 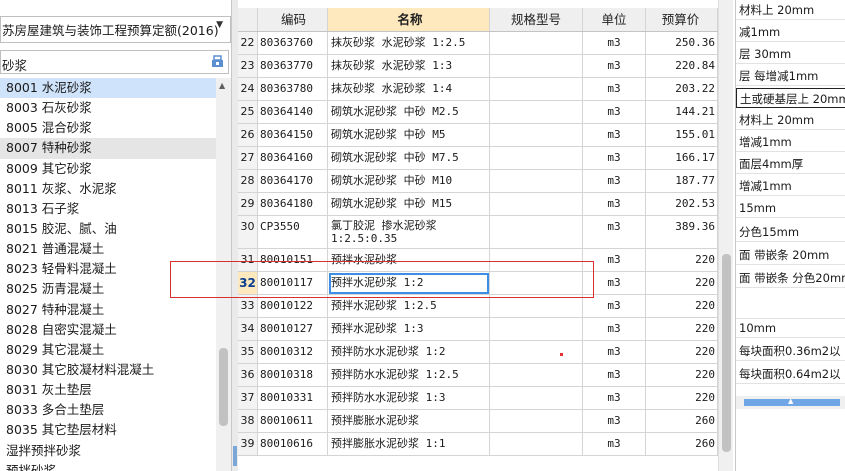 What do you see at coordinates (248, 232) in the screenshot?
I see `row-index: 30` at bounding box center [248, 232].